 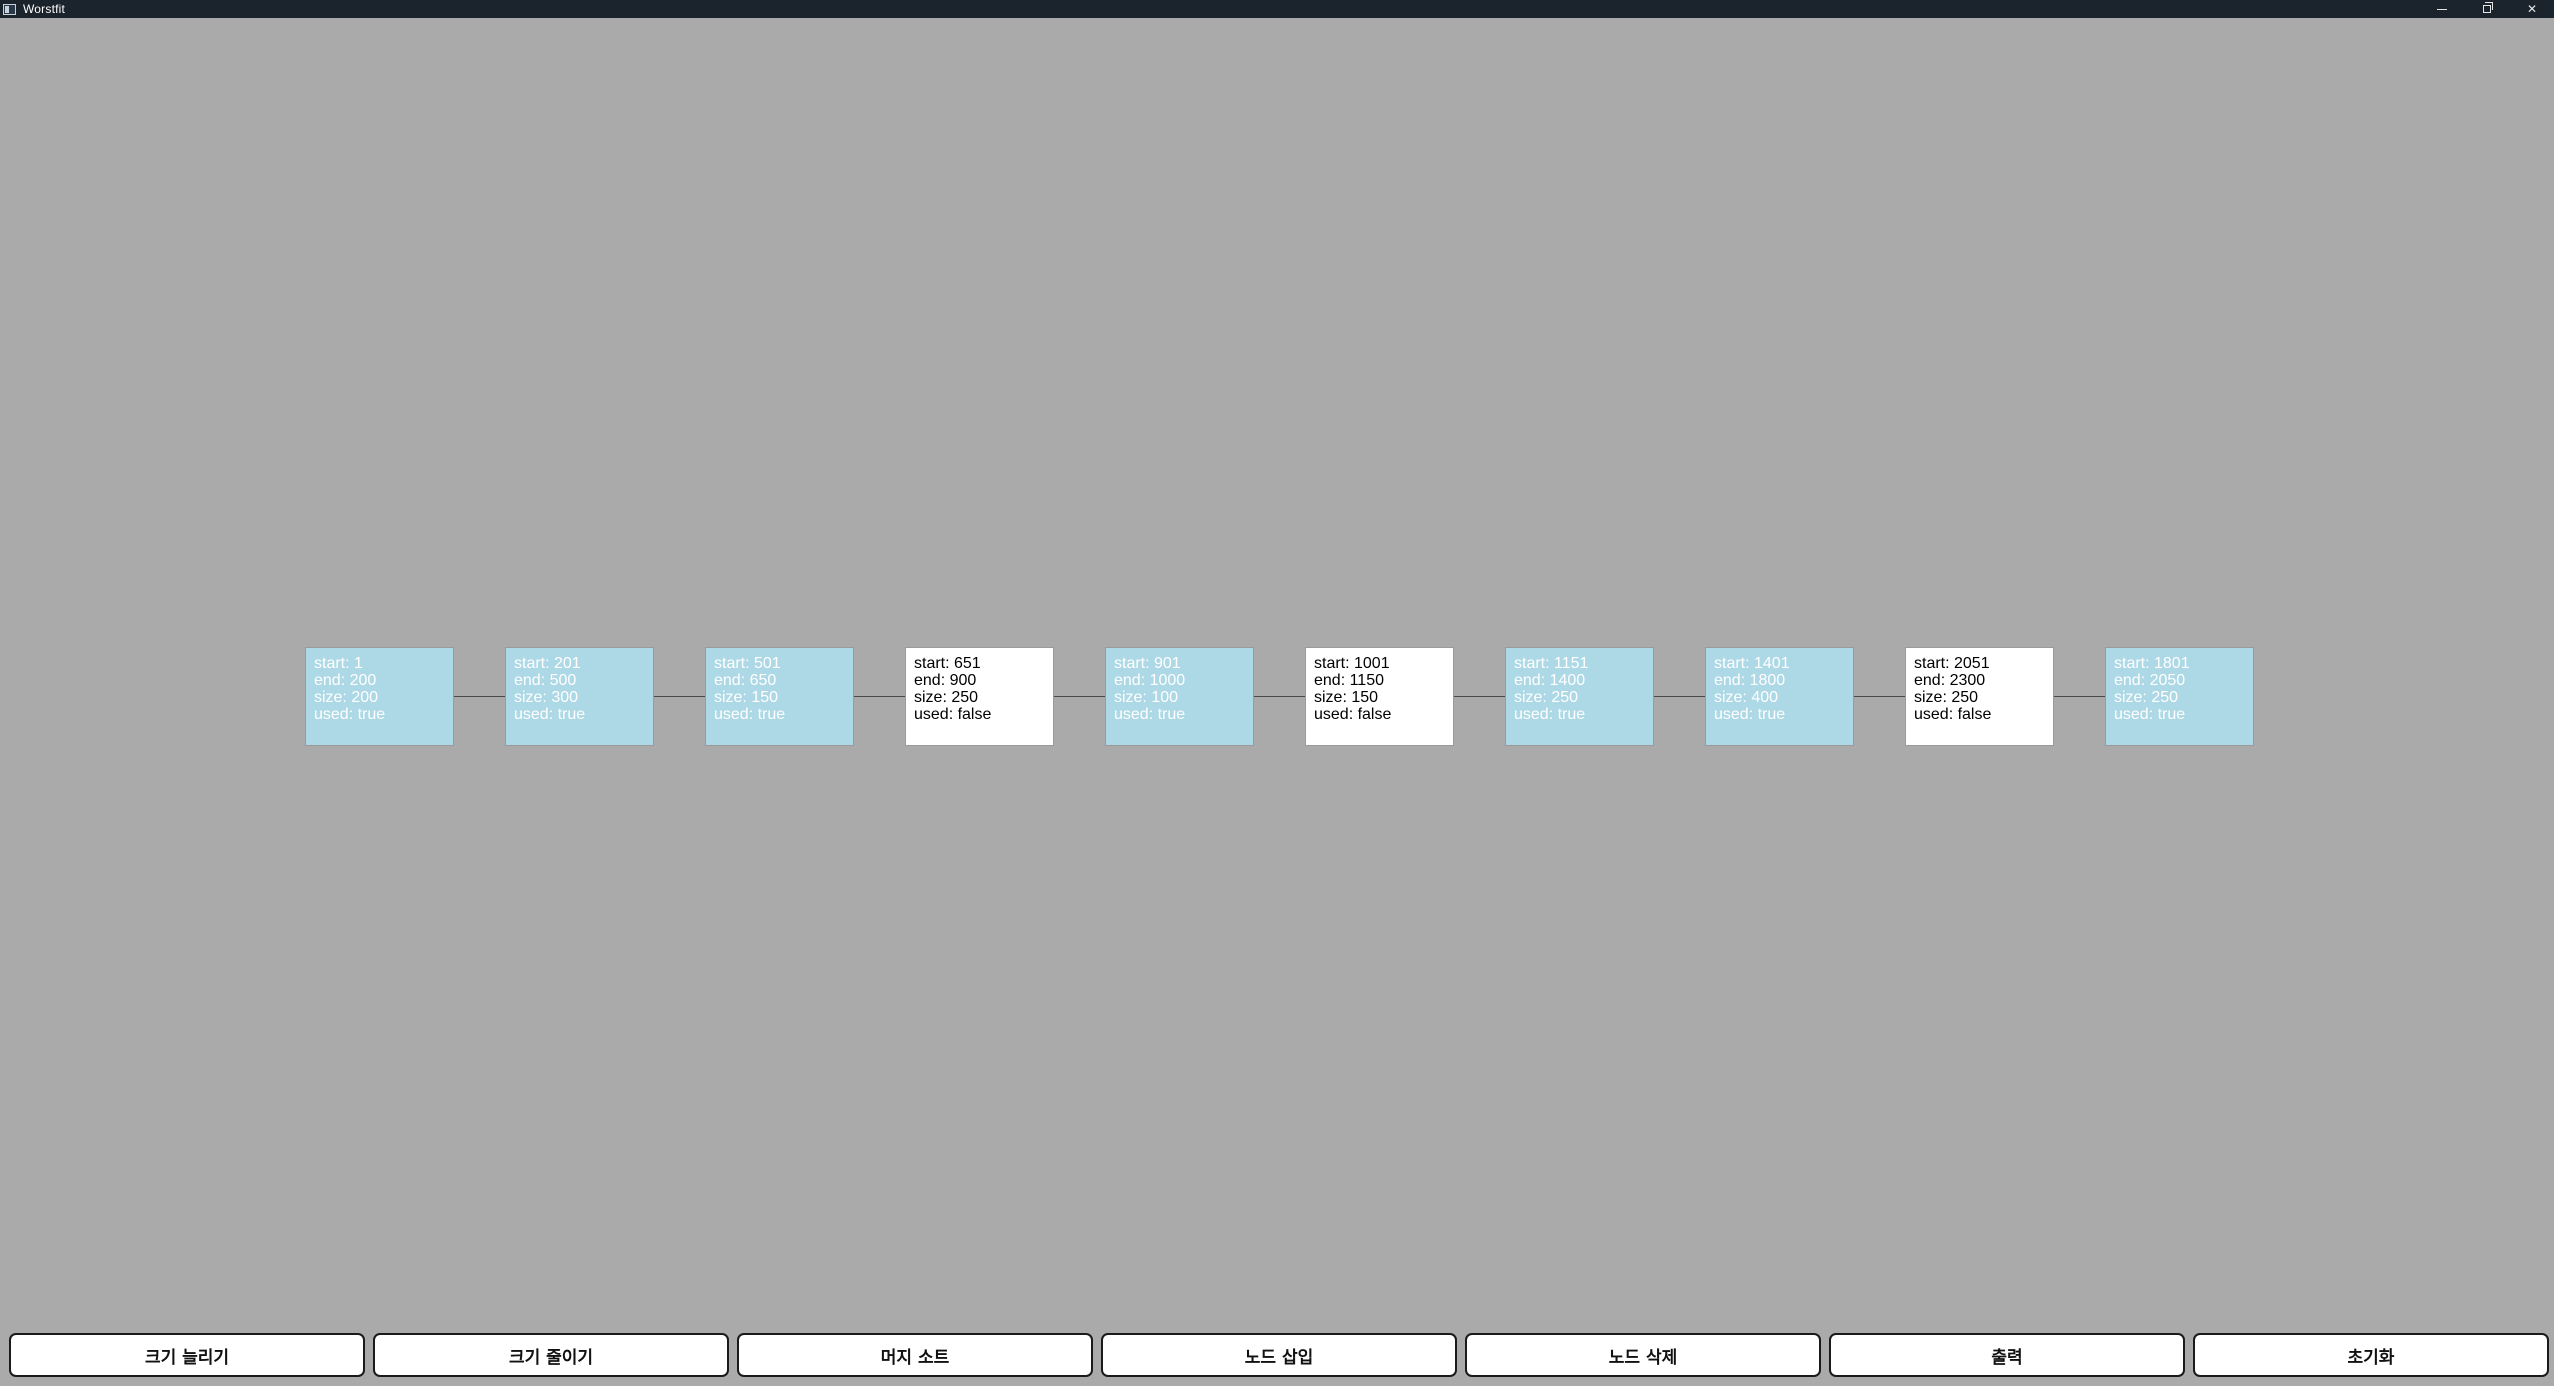 I want to click on insert-node-button: 노드 삽입, so click(x=1279, y=1355).